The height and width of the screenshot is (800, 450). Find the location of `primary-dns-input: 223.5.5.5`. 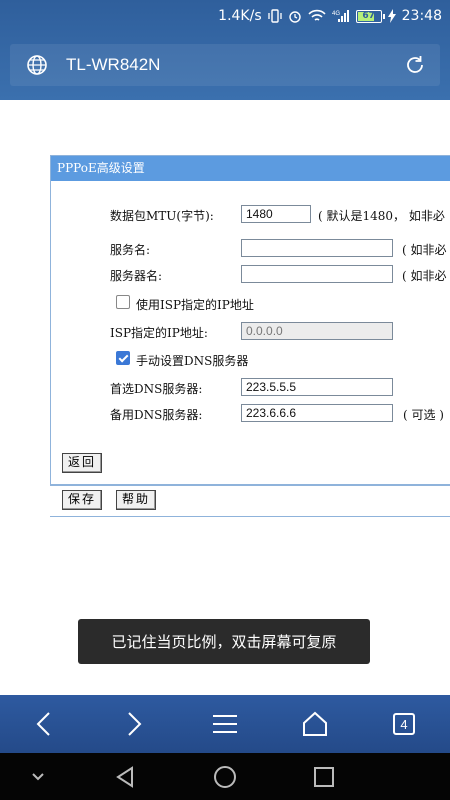

primary-dns-input: 223.5.5.5 is located at coordinates (317, 387).